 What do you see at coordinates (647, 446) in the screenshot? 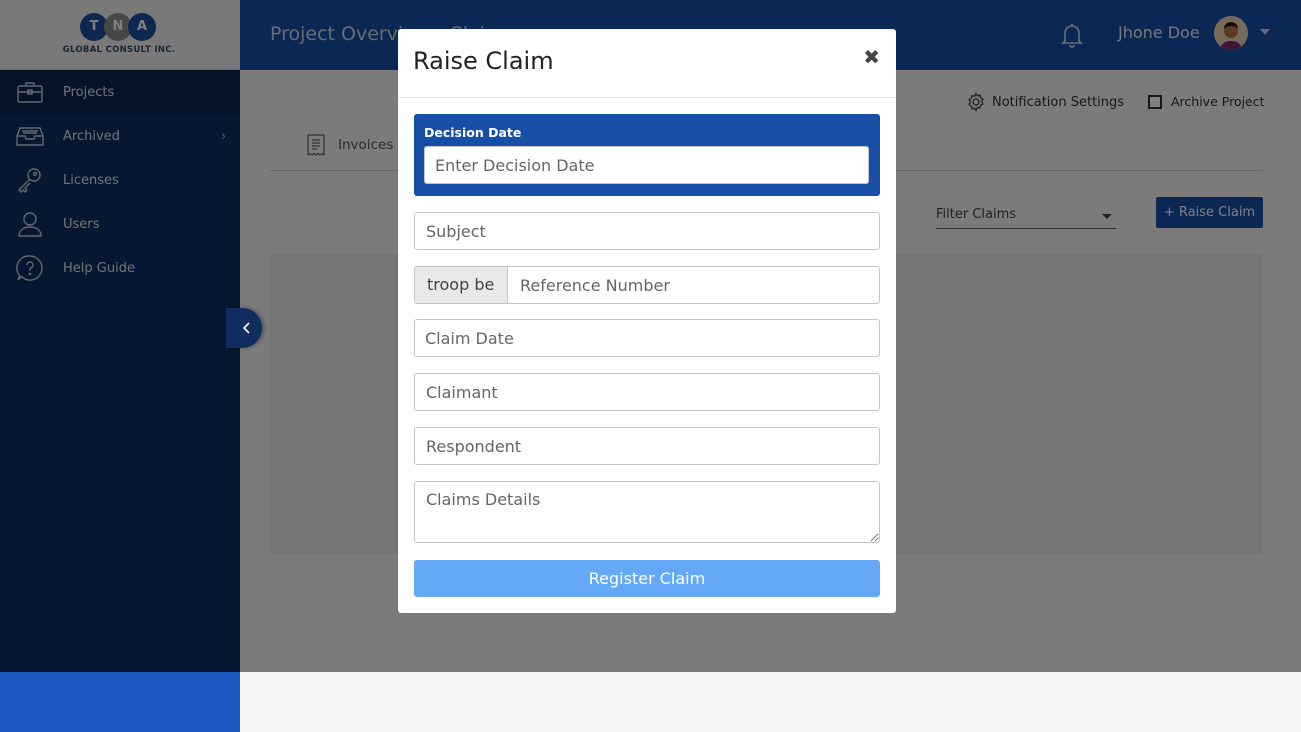
I see `respondent-input` at bounding box center [647, 446].